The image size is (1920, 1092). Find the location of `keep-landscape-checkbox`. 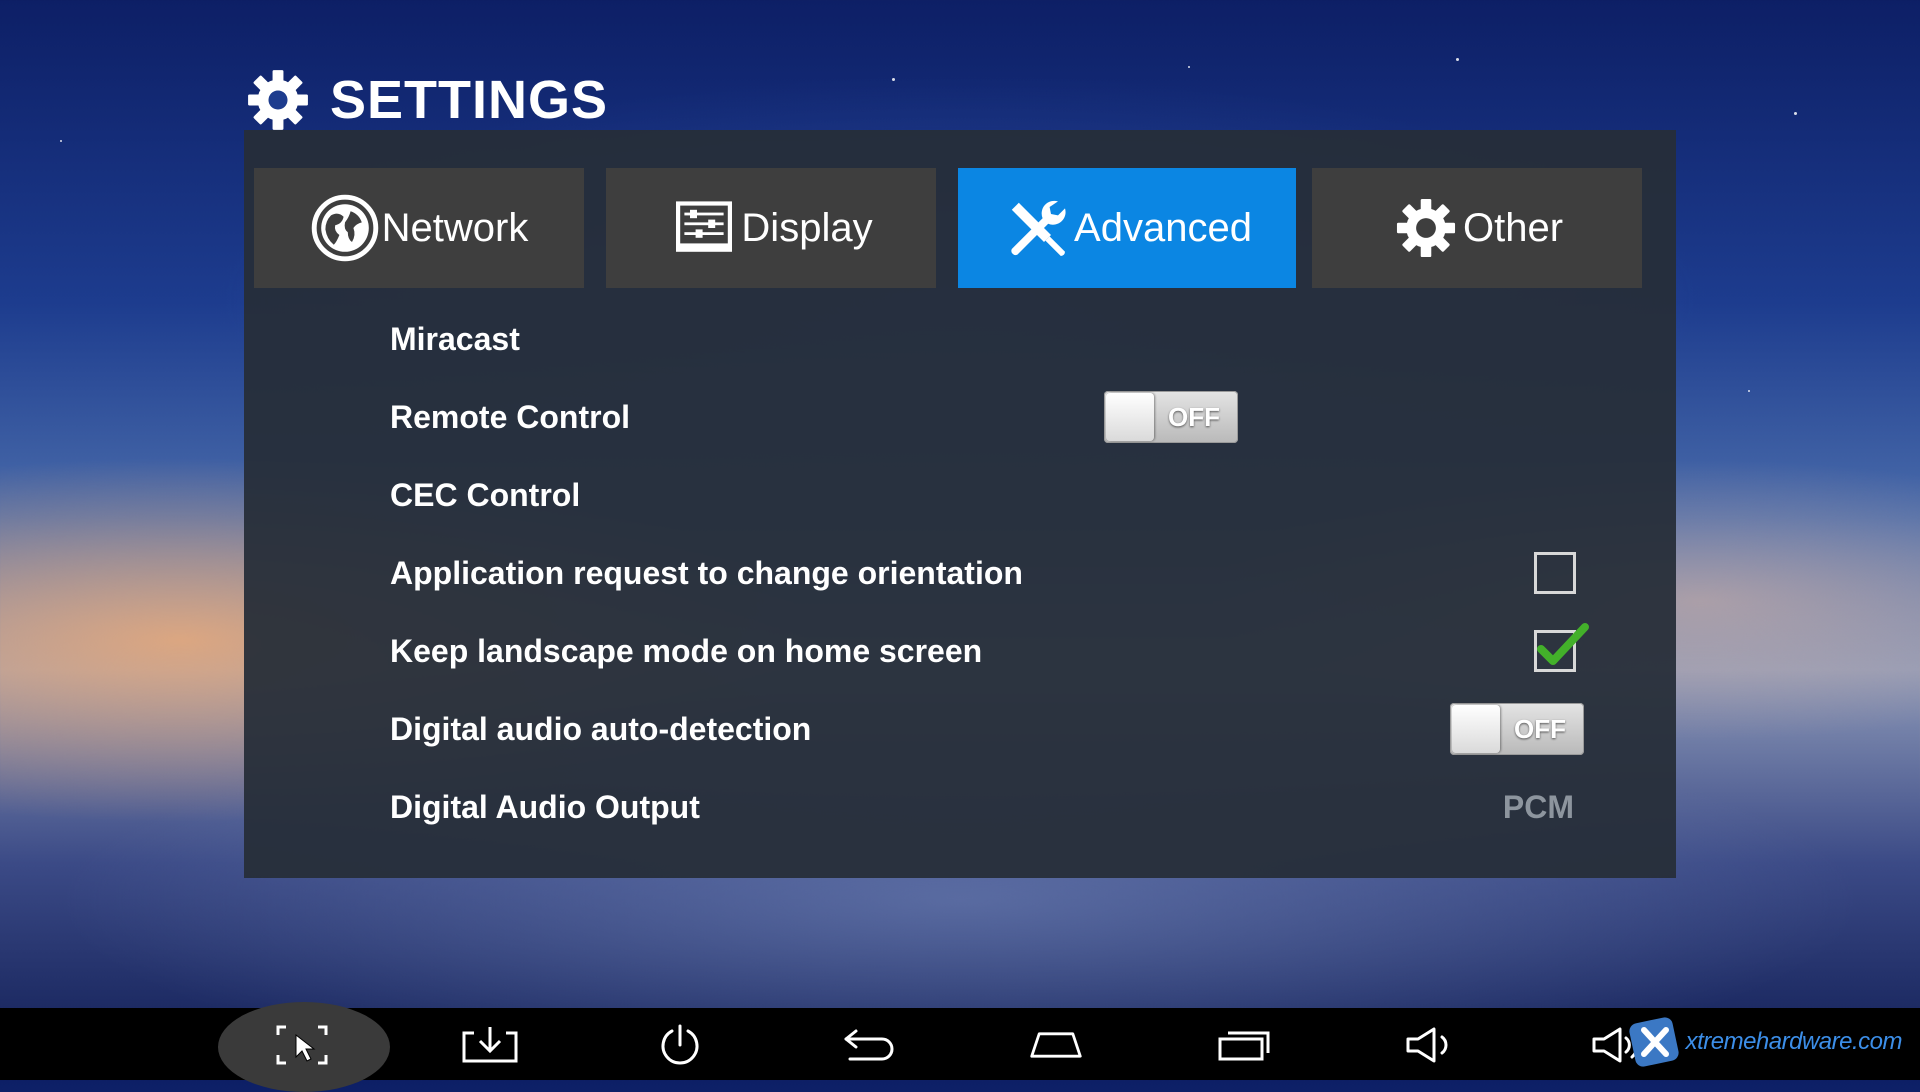

keep-landscape-checkbox is located at coordinates (1561, 647).